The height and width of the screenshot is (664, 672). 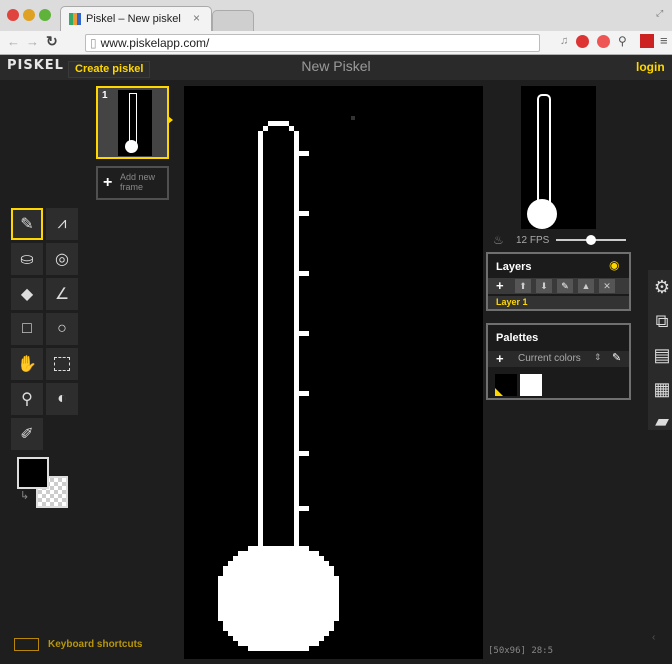 I want to click on collapse-icon: ‹, so click(x=653, y=637).